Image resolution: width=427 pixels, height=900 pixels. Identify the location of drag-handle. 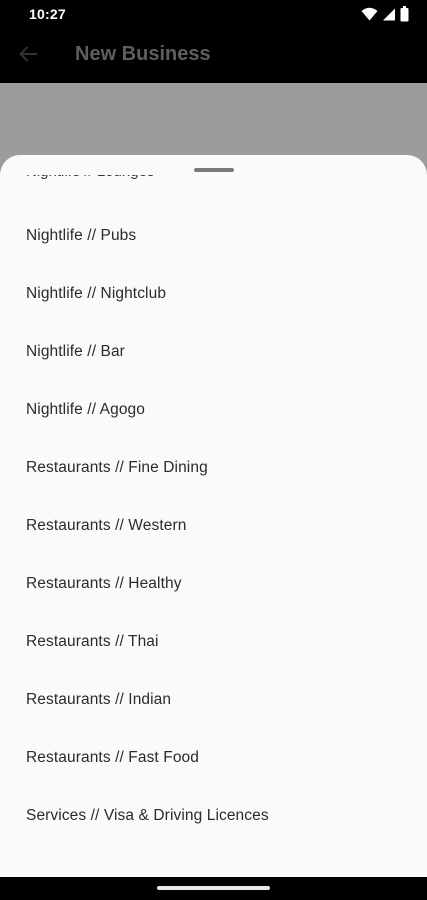
(214, 170).